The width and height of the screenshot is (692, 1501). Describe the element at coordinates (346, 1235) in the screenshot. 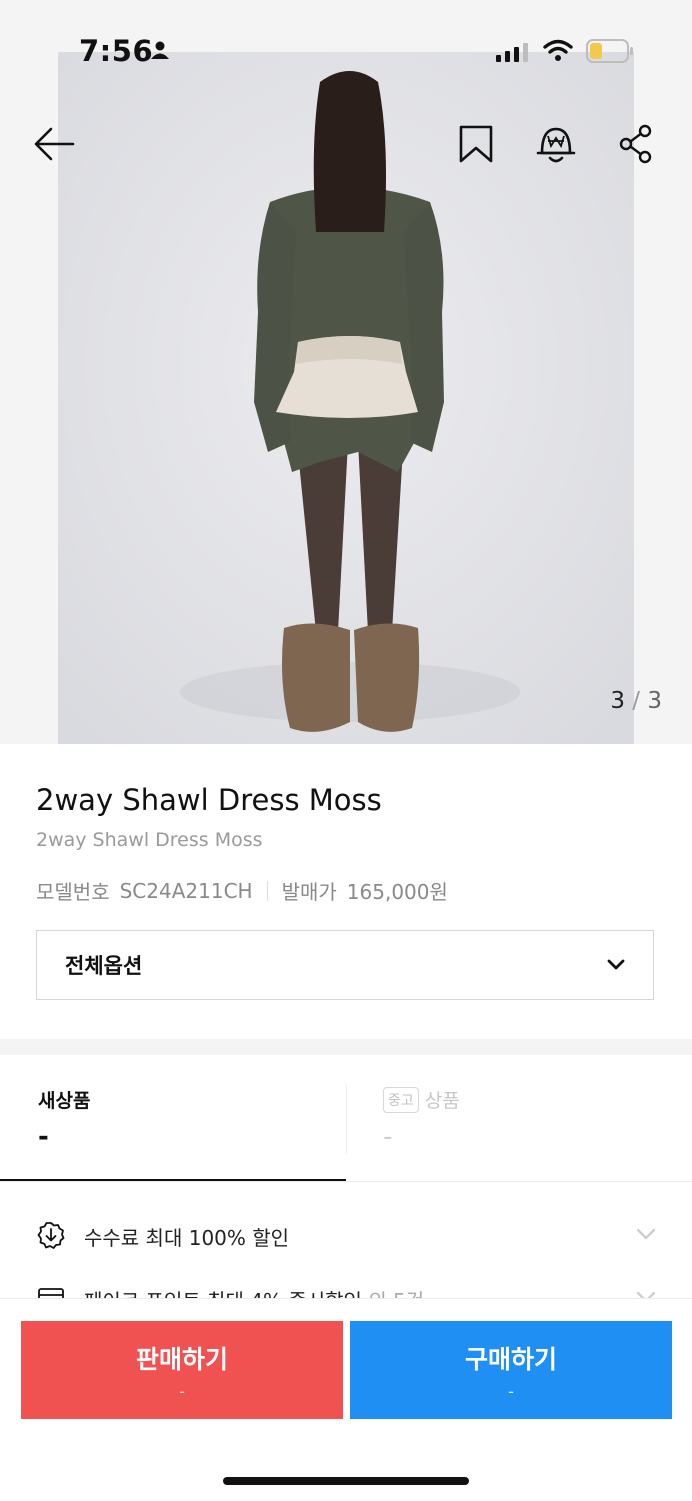

I see `benefit-fee-discount: 수수료 최대 100% 할인` at that location.